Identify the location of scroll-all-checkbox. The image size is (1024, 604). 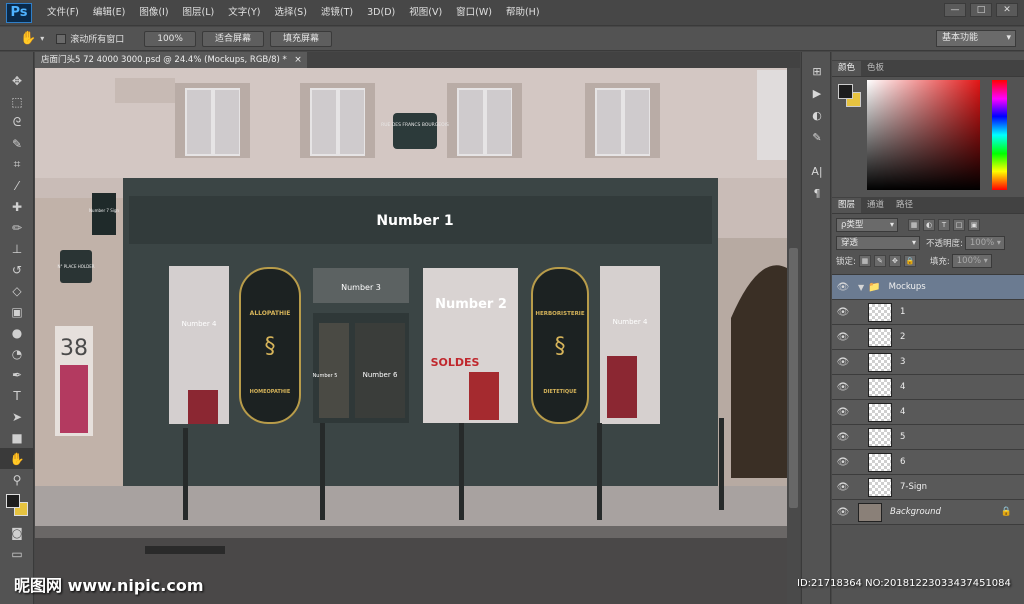
(61, 38).